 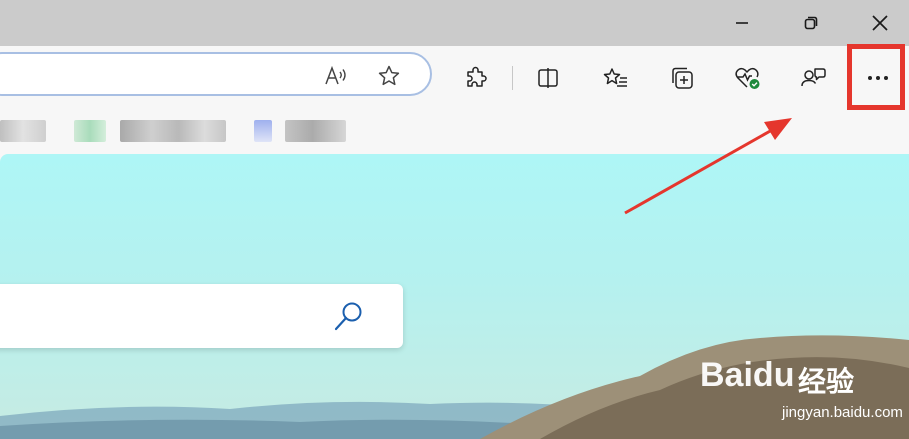 I want to click on split-screen-button, so click(x=548, y=78).